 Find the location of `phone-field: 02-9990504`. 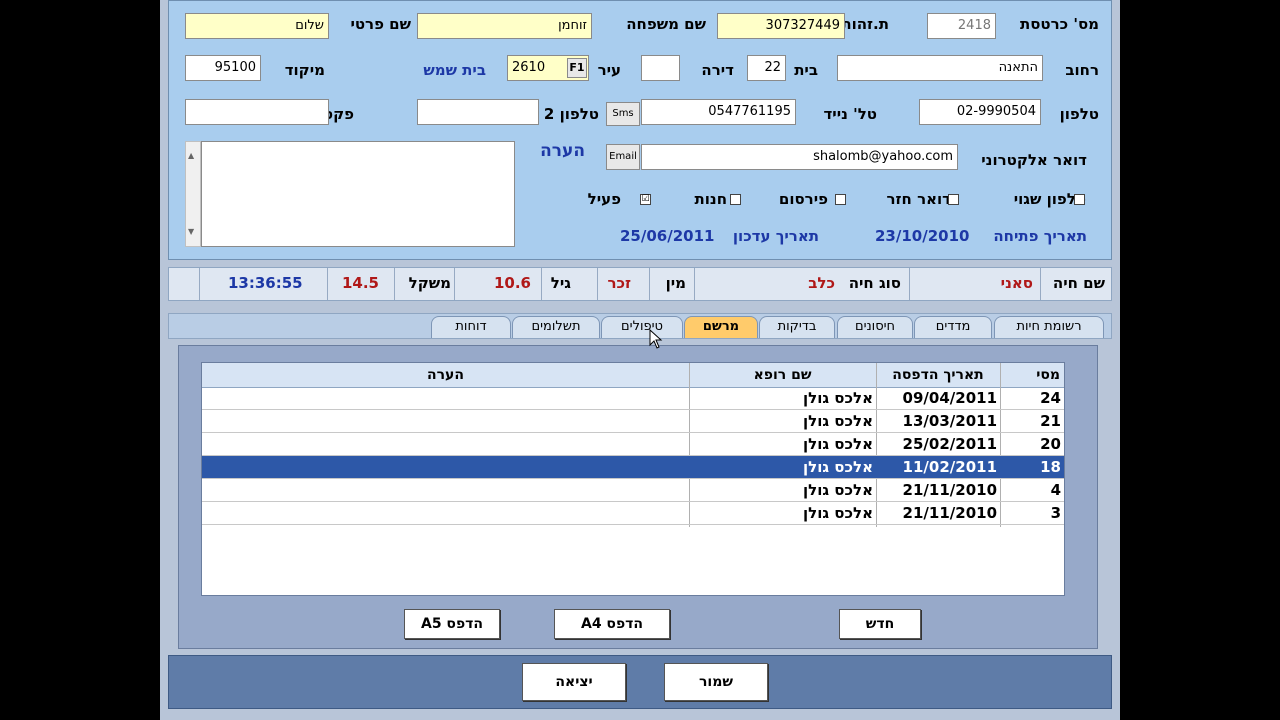

phone-field: 02-9990504 is located at coordinates (980, 112).